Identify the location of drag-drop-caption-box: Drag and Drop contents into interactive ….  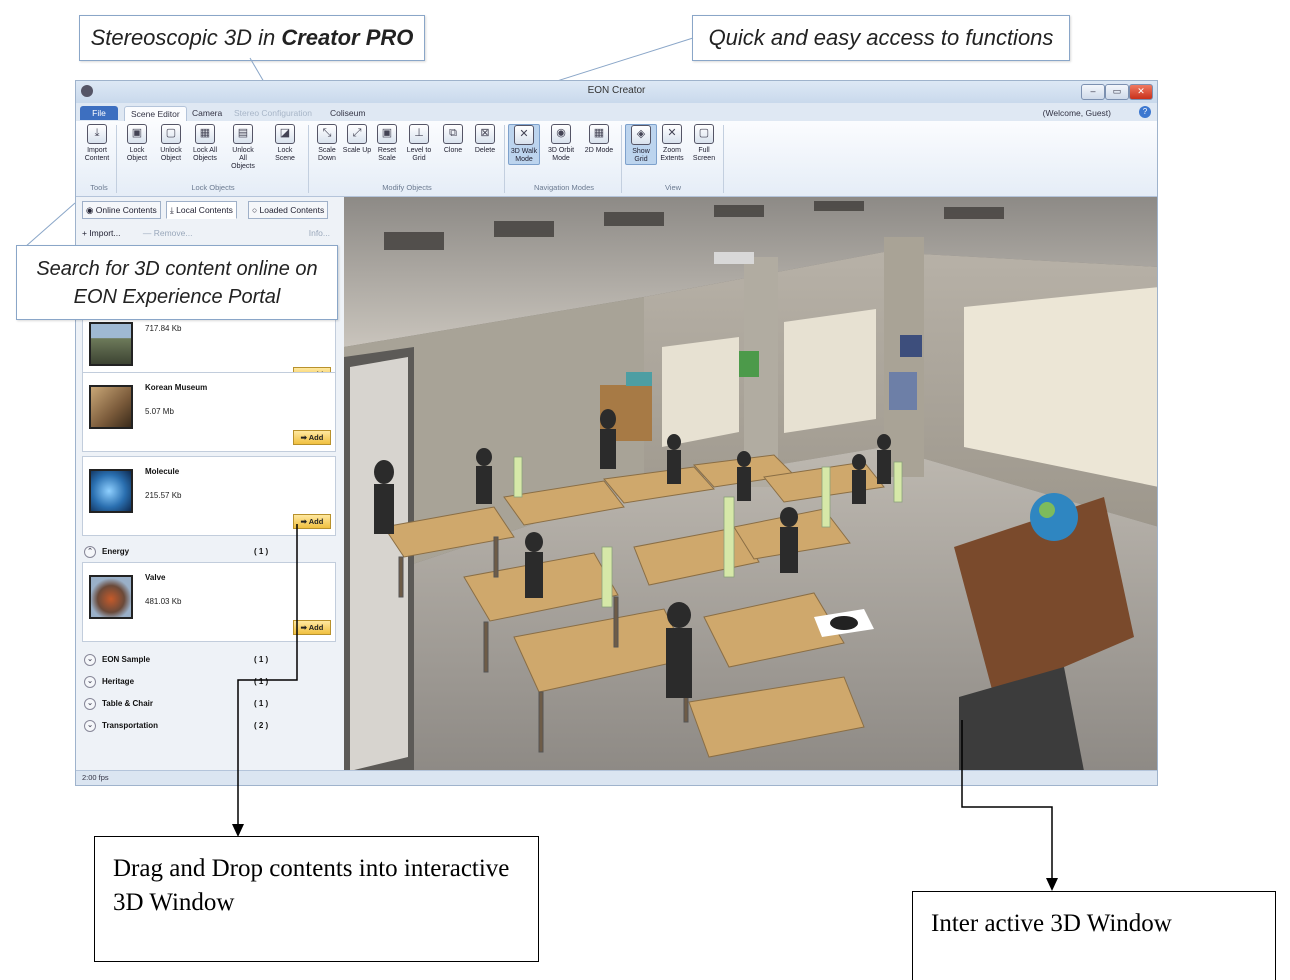
(316, 899).